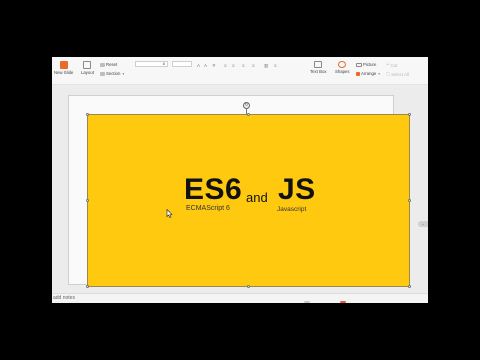 The height and width of the screenshot is (360, 480). I want to click on slide-connector-and: and, so click(257, 198).